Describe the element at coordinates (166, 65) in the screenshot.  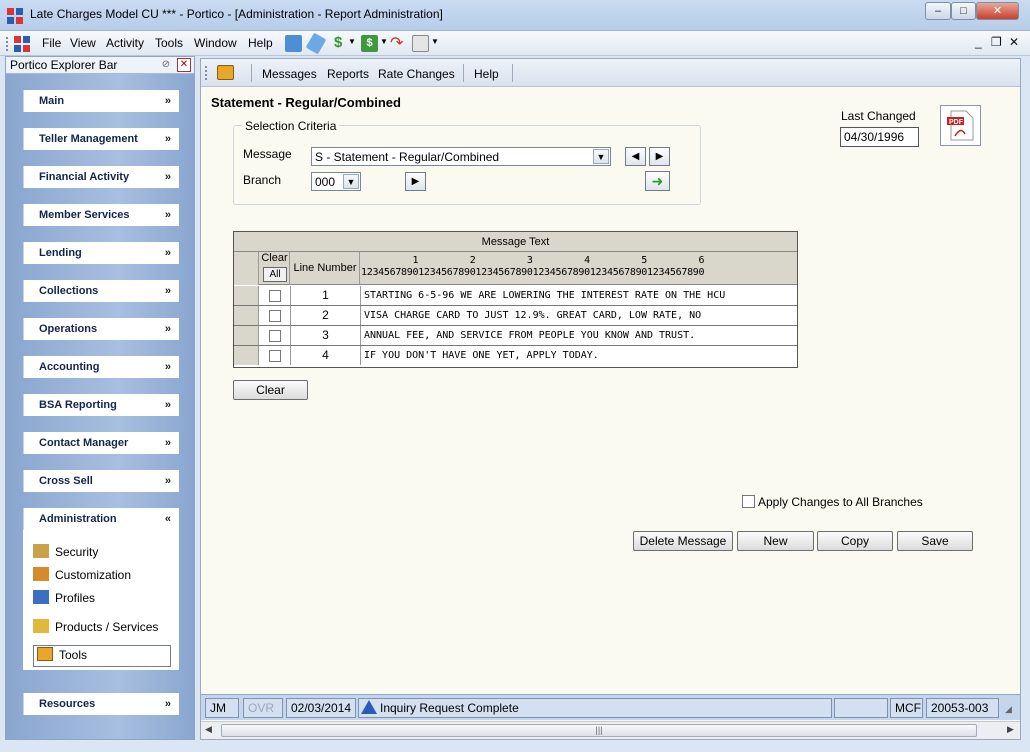
I see `pin-icon: ⊘` at that location.